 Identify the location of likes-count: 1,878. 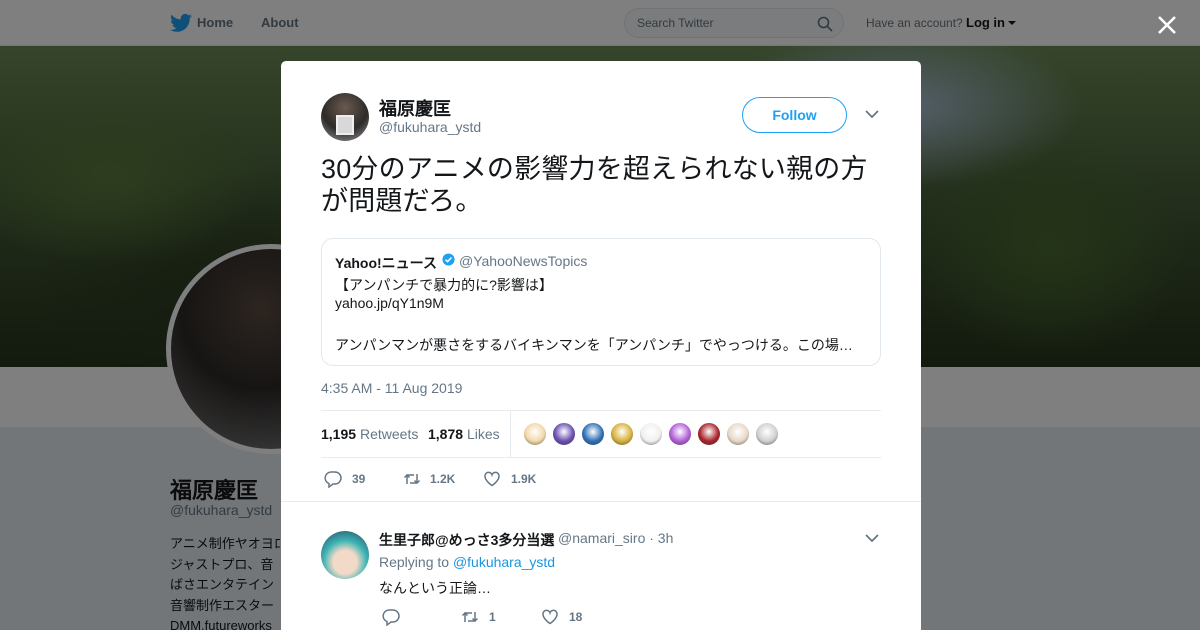
(445, 434).